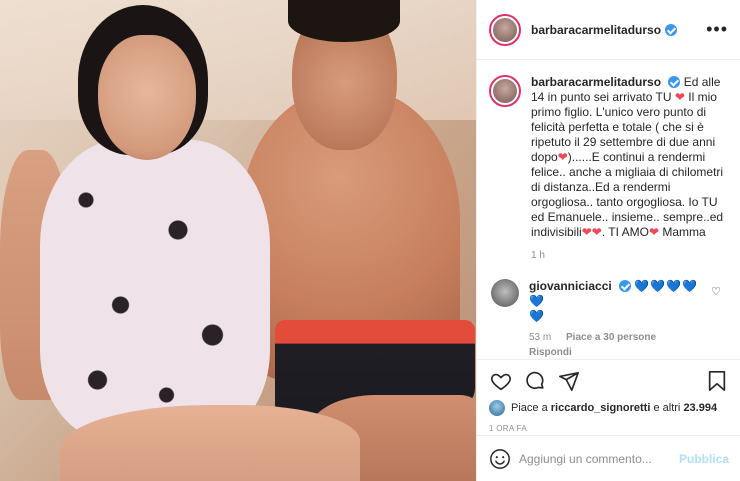 The image size is (740, 481). What do you see at coordinates (538, 255) in the screenshot?
I see `caption-time: 1 h` at bounding box center [538, 255].